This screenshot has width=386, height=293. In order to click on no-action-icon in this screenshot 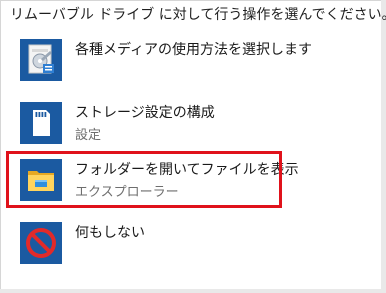, I will do `click(41, 243)`.